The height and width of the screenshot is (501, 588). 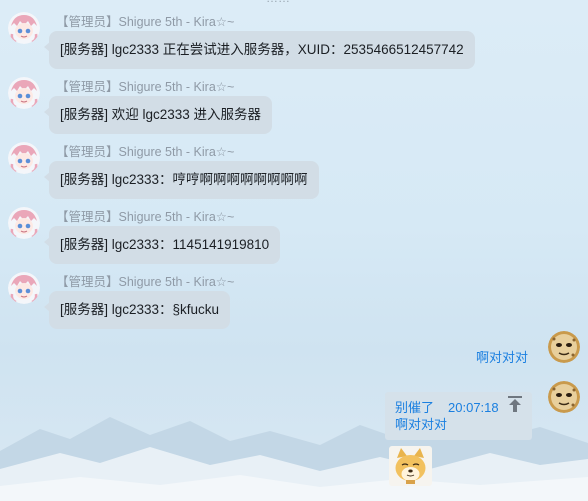 What do you see at coordinates (502, 356) in the screenshot?
I see `self-message-text: 啊对对对` at bounding box center [502, 356].